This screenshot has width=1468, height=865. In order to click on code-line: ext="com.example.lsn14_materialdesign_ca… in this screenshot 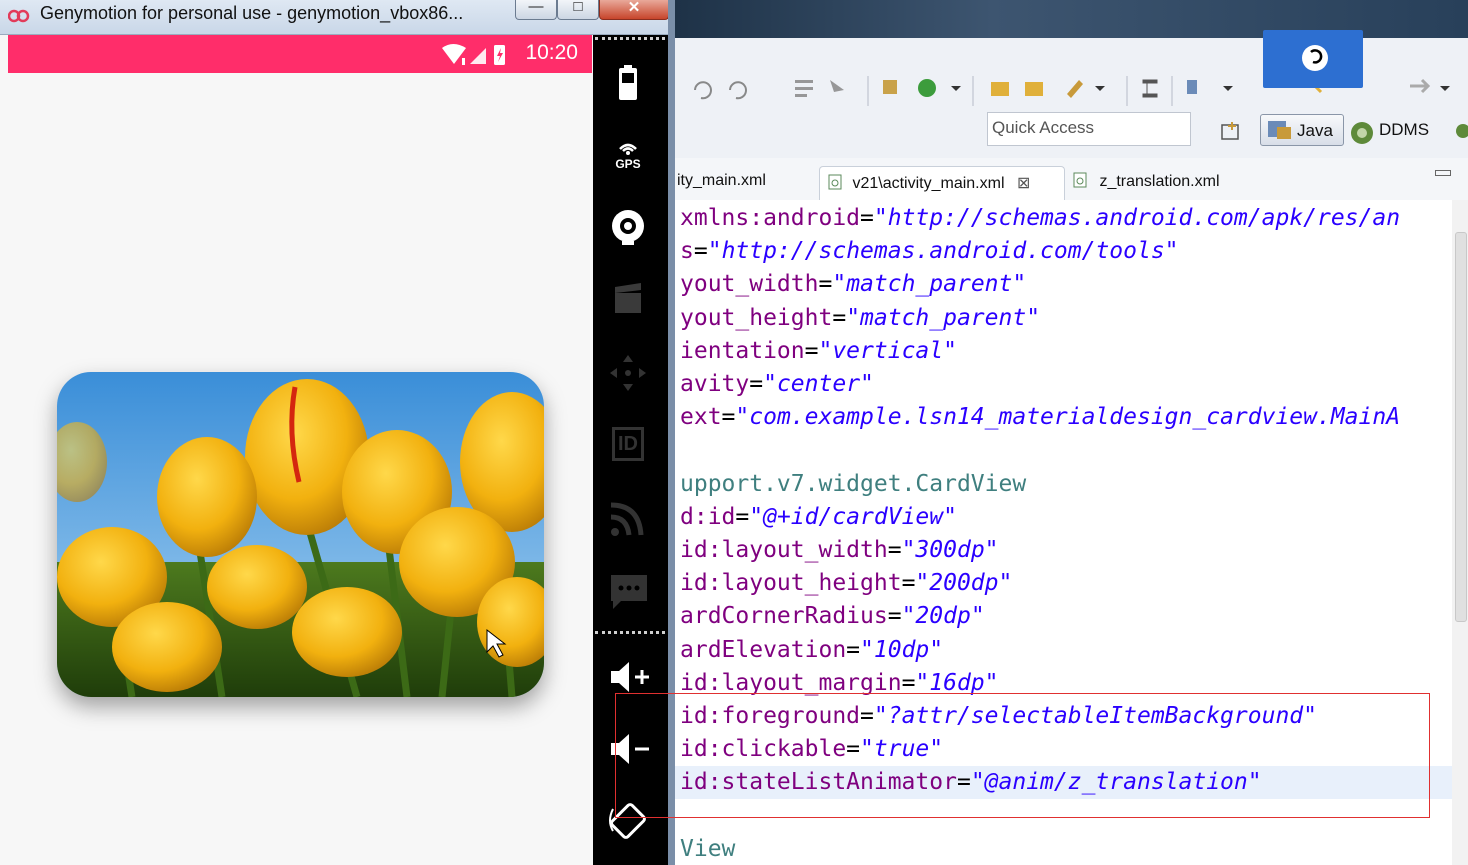, I will do `click(1040, 417)`.